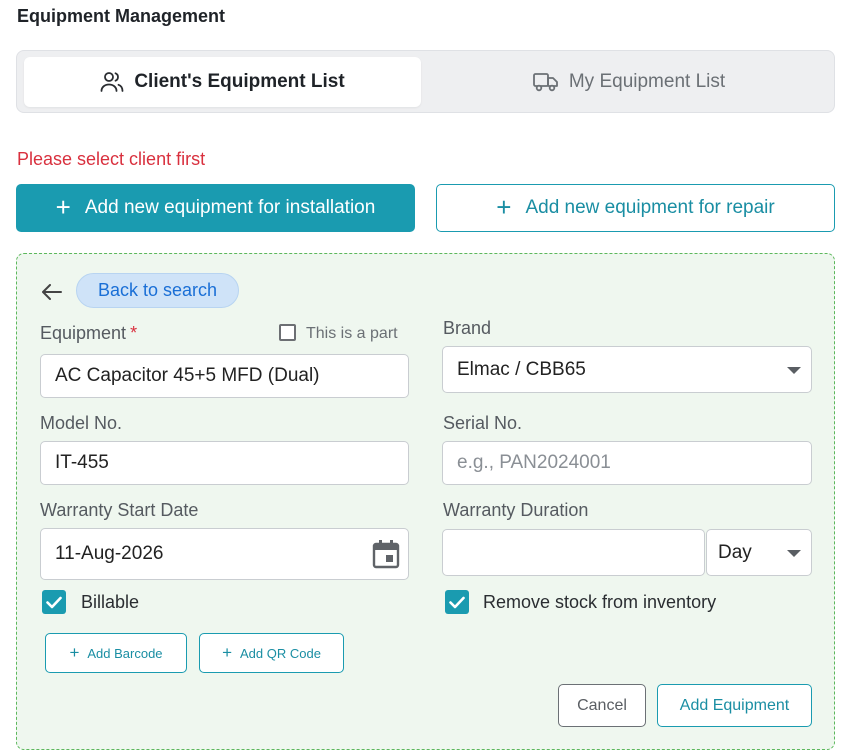  Describe the element at coordinates (112, 82) in the screenshot. I see `users-icon` at that location.